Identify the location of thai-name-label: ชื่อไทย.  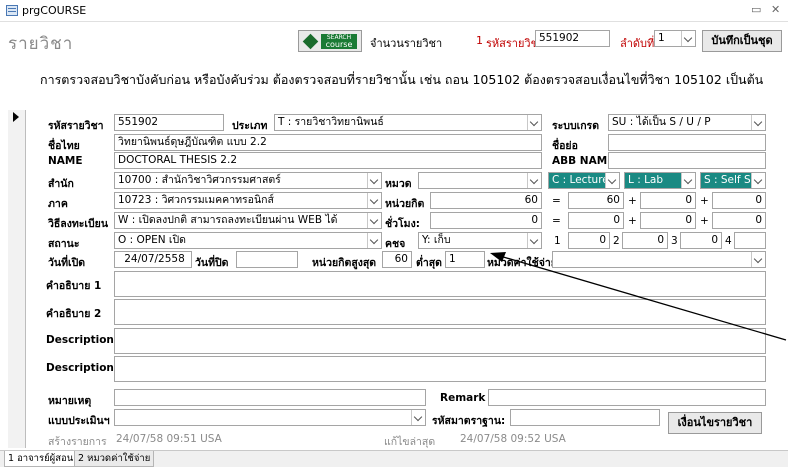
(64, 146).